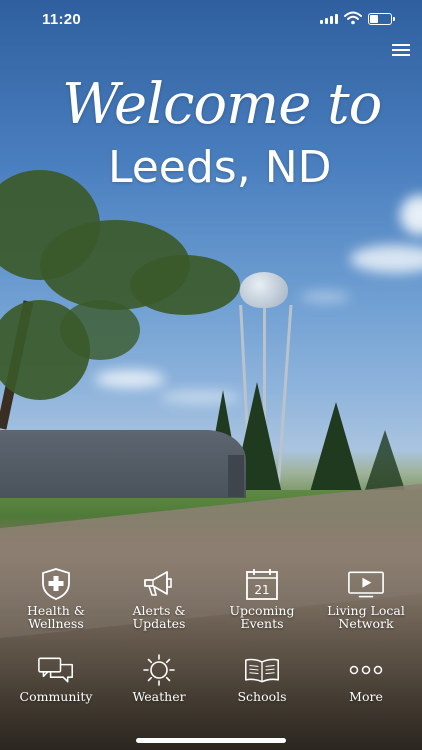 The width and height of the screenshot is (422, 750). I want to click on living-local-network-button: Living Local Network, so click(366, 599).